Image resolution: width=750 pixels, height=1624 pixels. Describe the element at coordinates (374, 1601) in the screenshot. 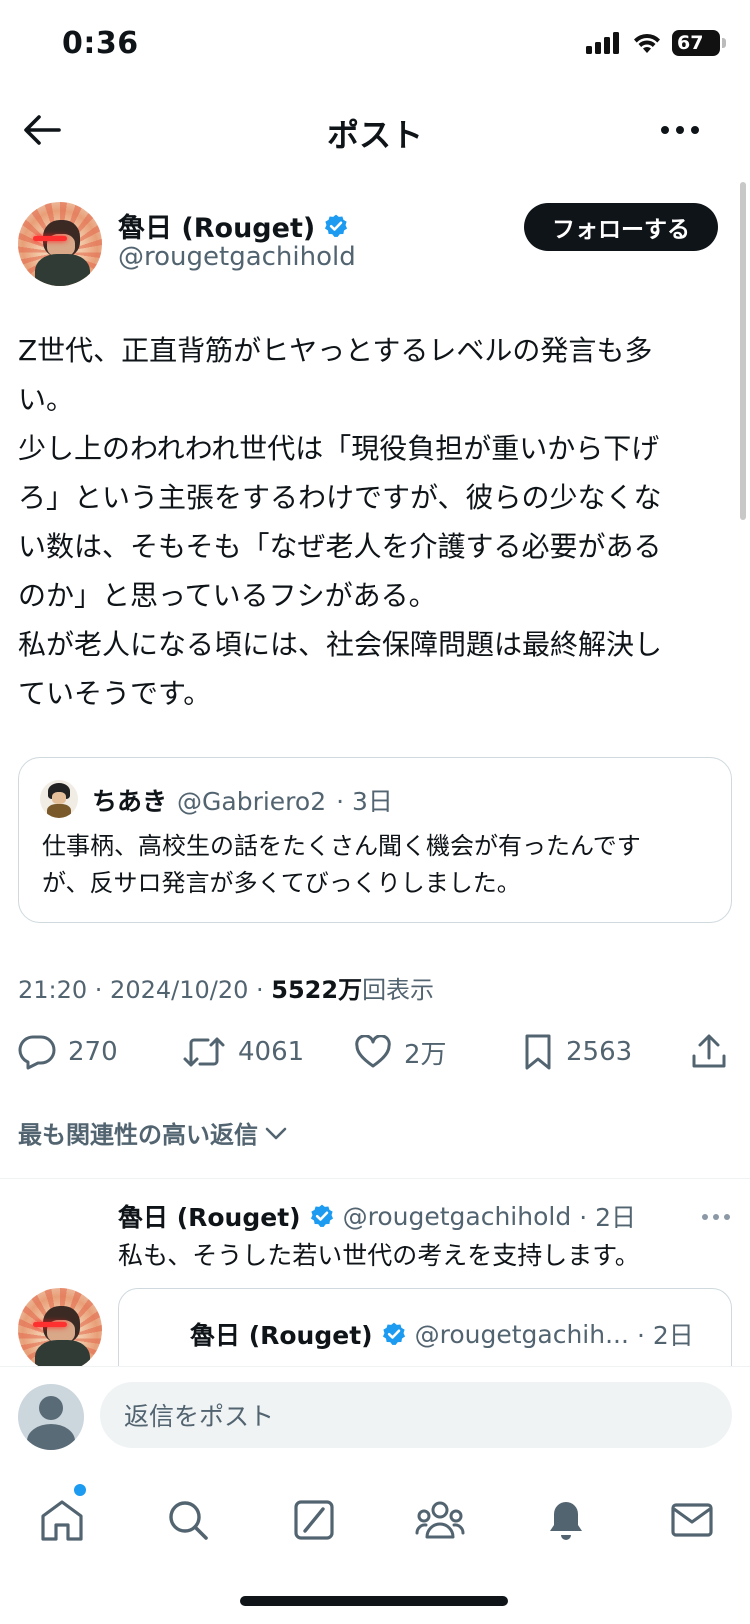

I see `home-indicator` at that location.